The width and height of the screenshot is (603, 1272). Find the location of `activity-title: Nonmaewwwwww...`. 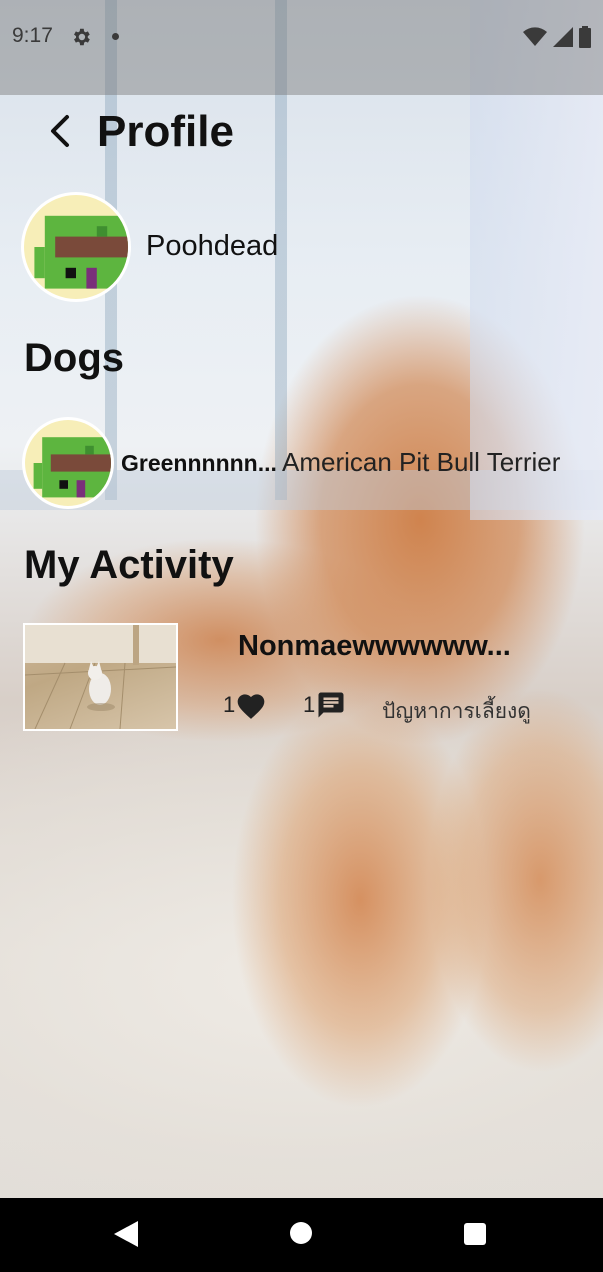

activity-title: Nonmaewwwwww... is located at coordinates (374, 646).